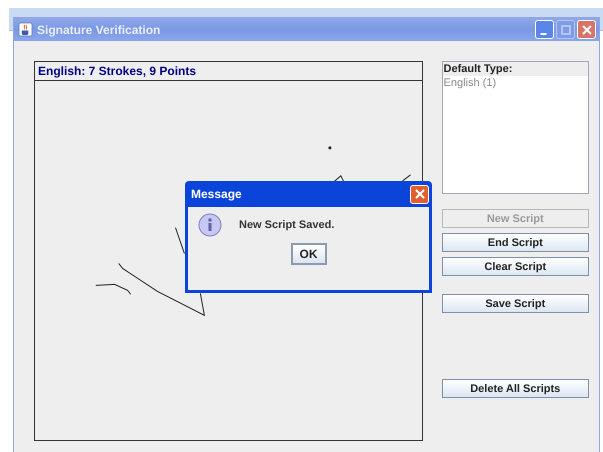 This screenshot has height=452, width=603. I want to click on pen-dot, so click(330, 148).